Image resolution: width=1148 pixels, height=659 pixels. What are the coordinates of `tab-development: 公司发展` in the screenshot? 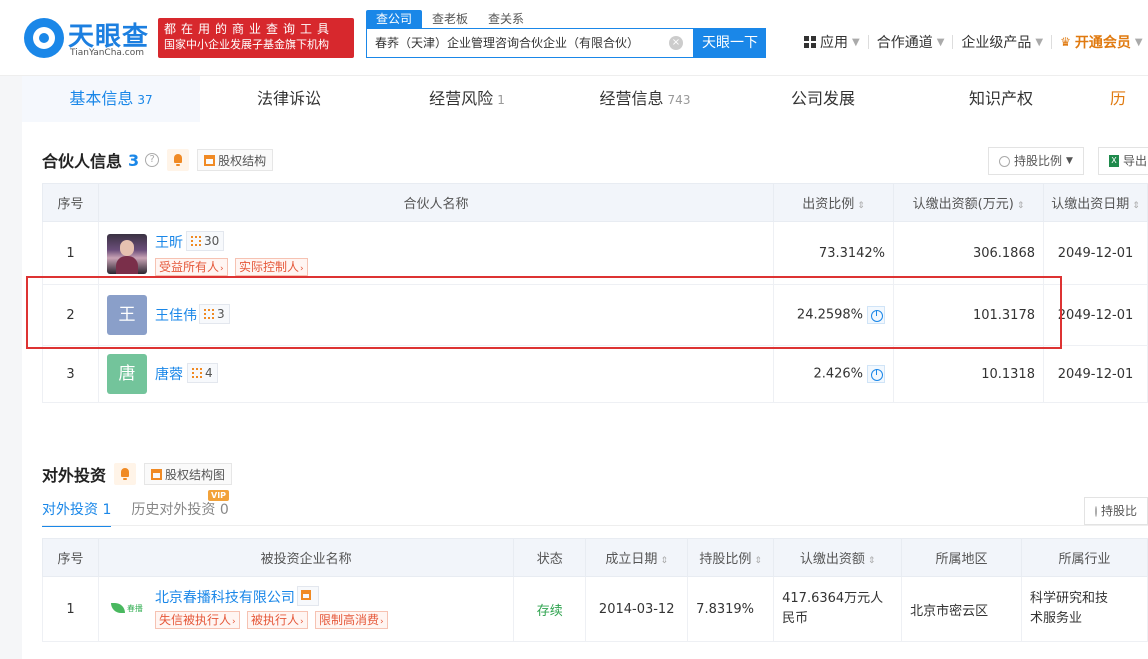 It's located at (823, 99).